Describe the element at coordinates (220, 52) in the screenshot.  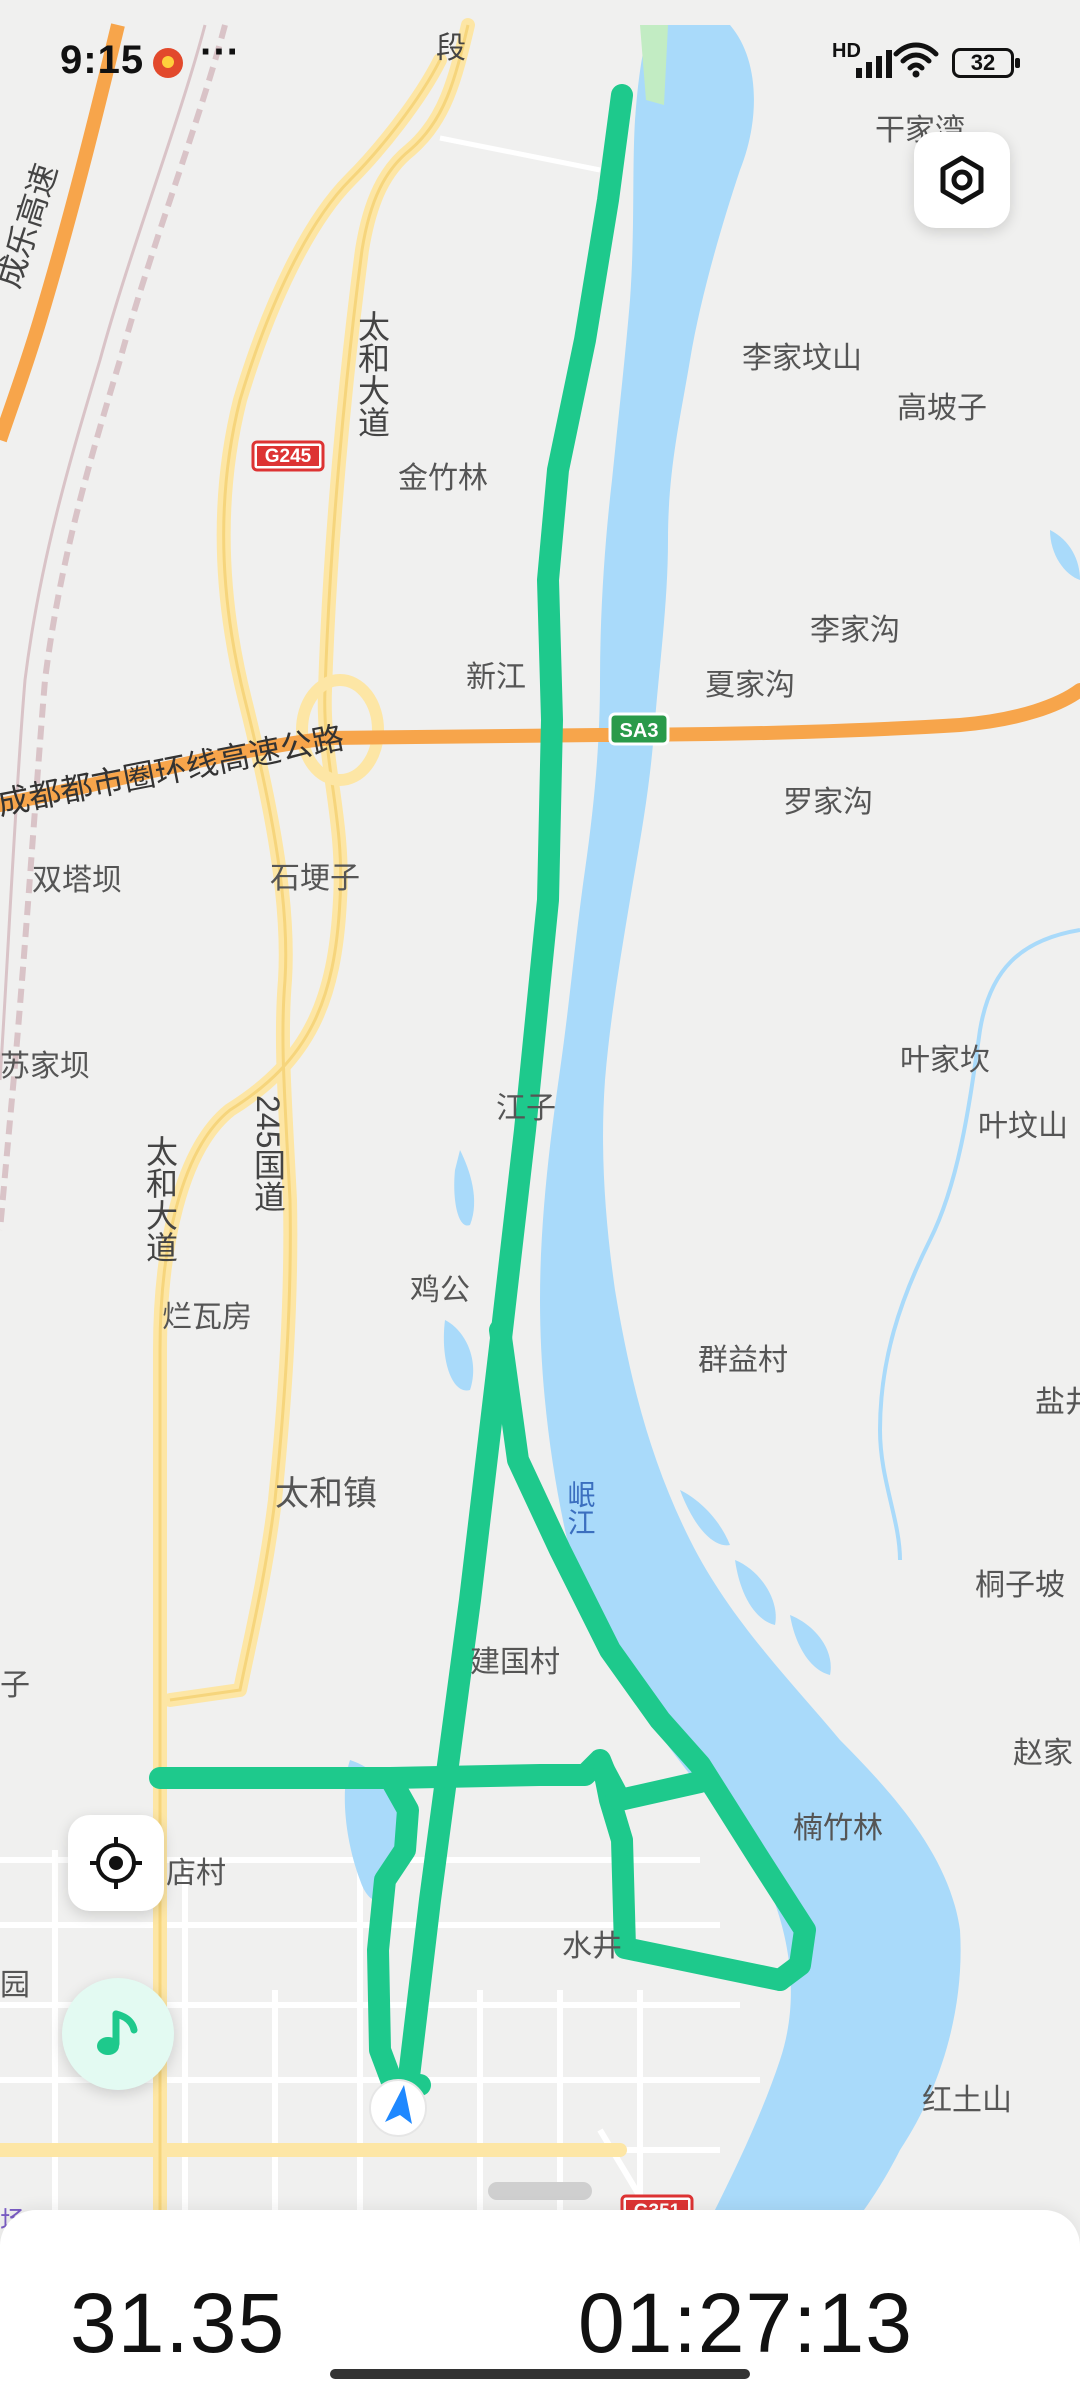
I see `more-notifications-icon: ···` at that location.